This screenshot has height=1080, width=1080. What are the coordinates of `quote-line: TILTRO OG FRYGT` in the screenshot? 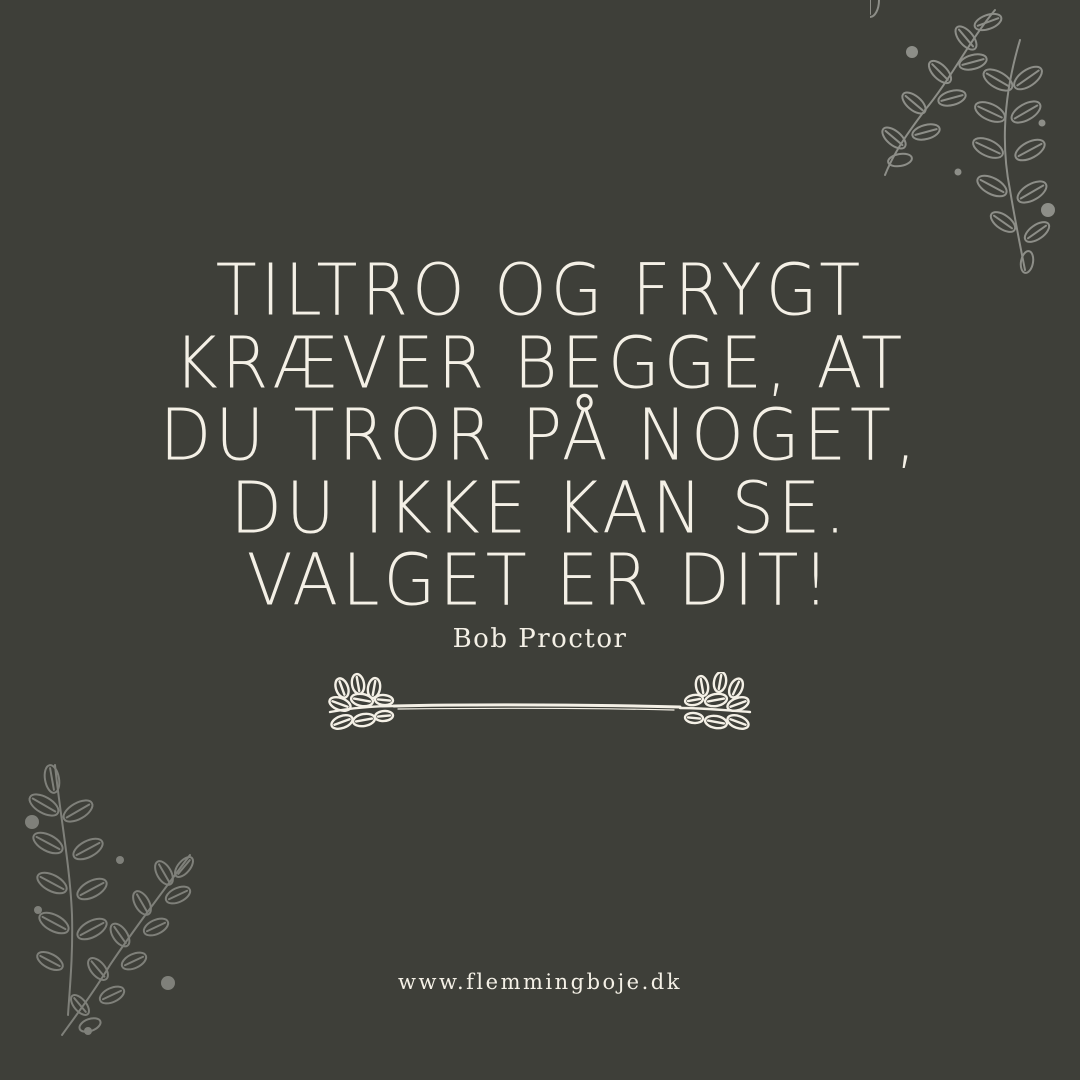 It's located at (540, 290).